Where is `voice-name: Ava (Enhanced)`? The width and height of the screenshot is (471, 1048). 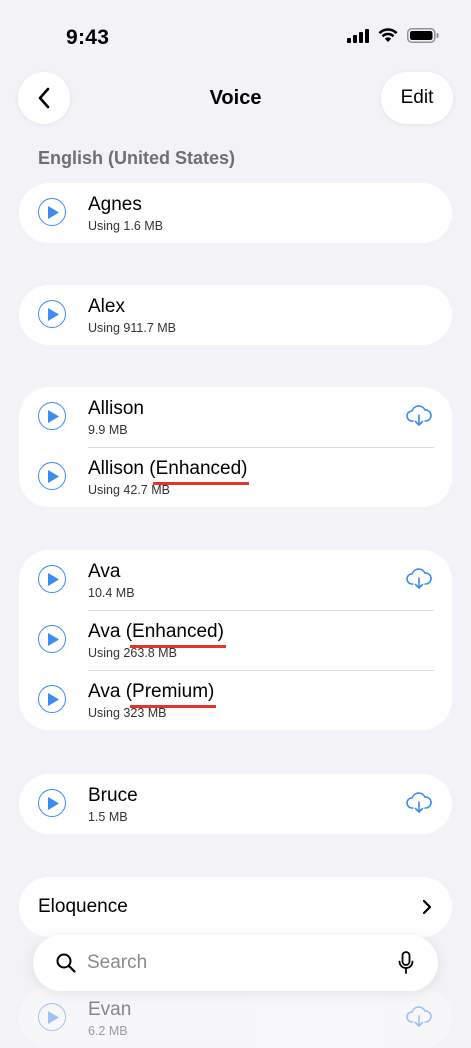 voice-name: Ava (Enhanced) is located at coordinates (157, 634).